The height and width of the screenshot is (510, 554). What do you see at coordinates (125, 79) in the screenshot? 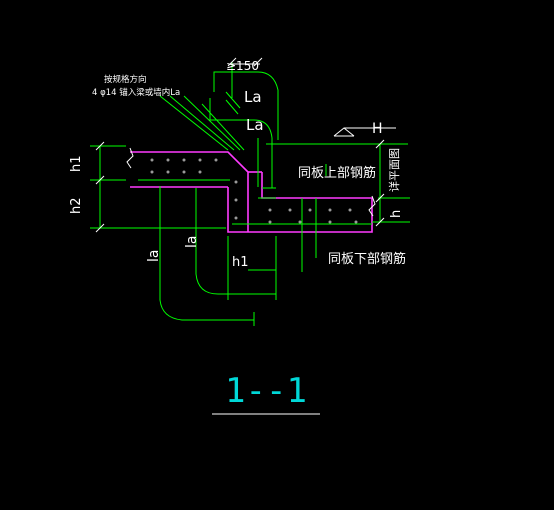
I see `note-line-1: 按规格方向` at bounding box center [125, 79].